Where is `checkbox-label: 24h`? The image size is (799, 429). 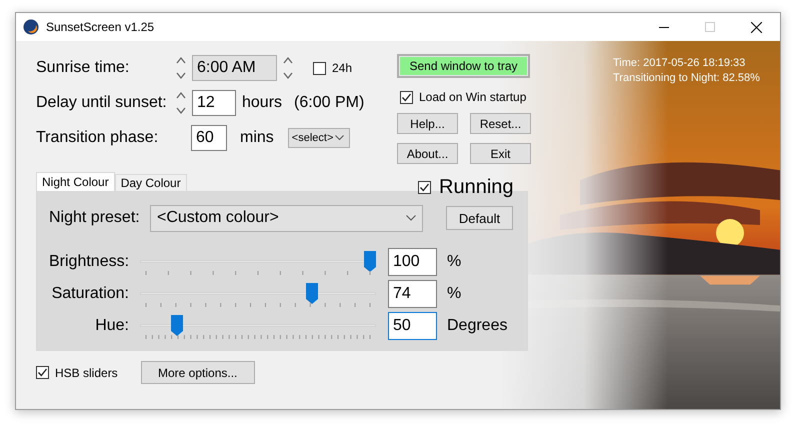
checkbox-label: 24h is located at coordinates (342, 68).